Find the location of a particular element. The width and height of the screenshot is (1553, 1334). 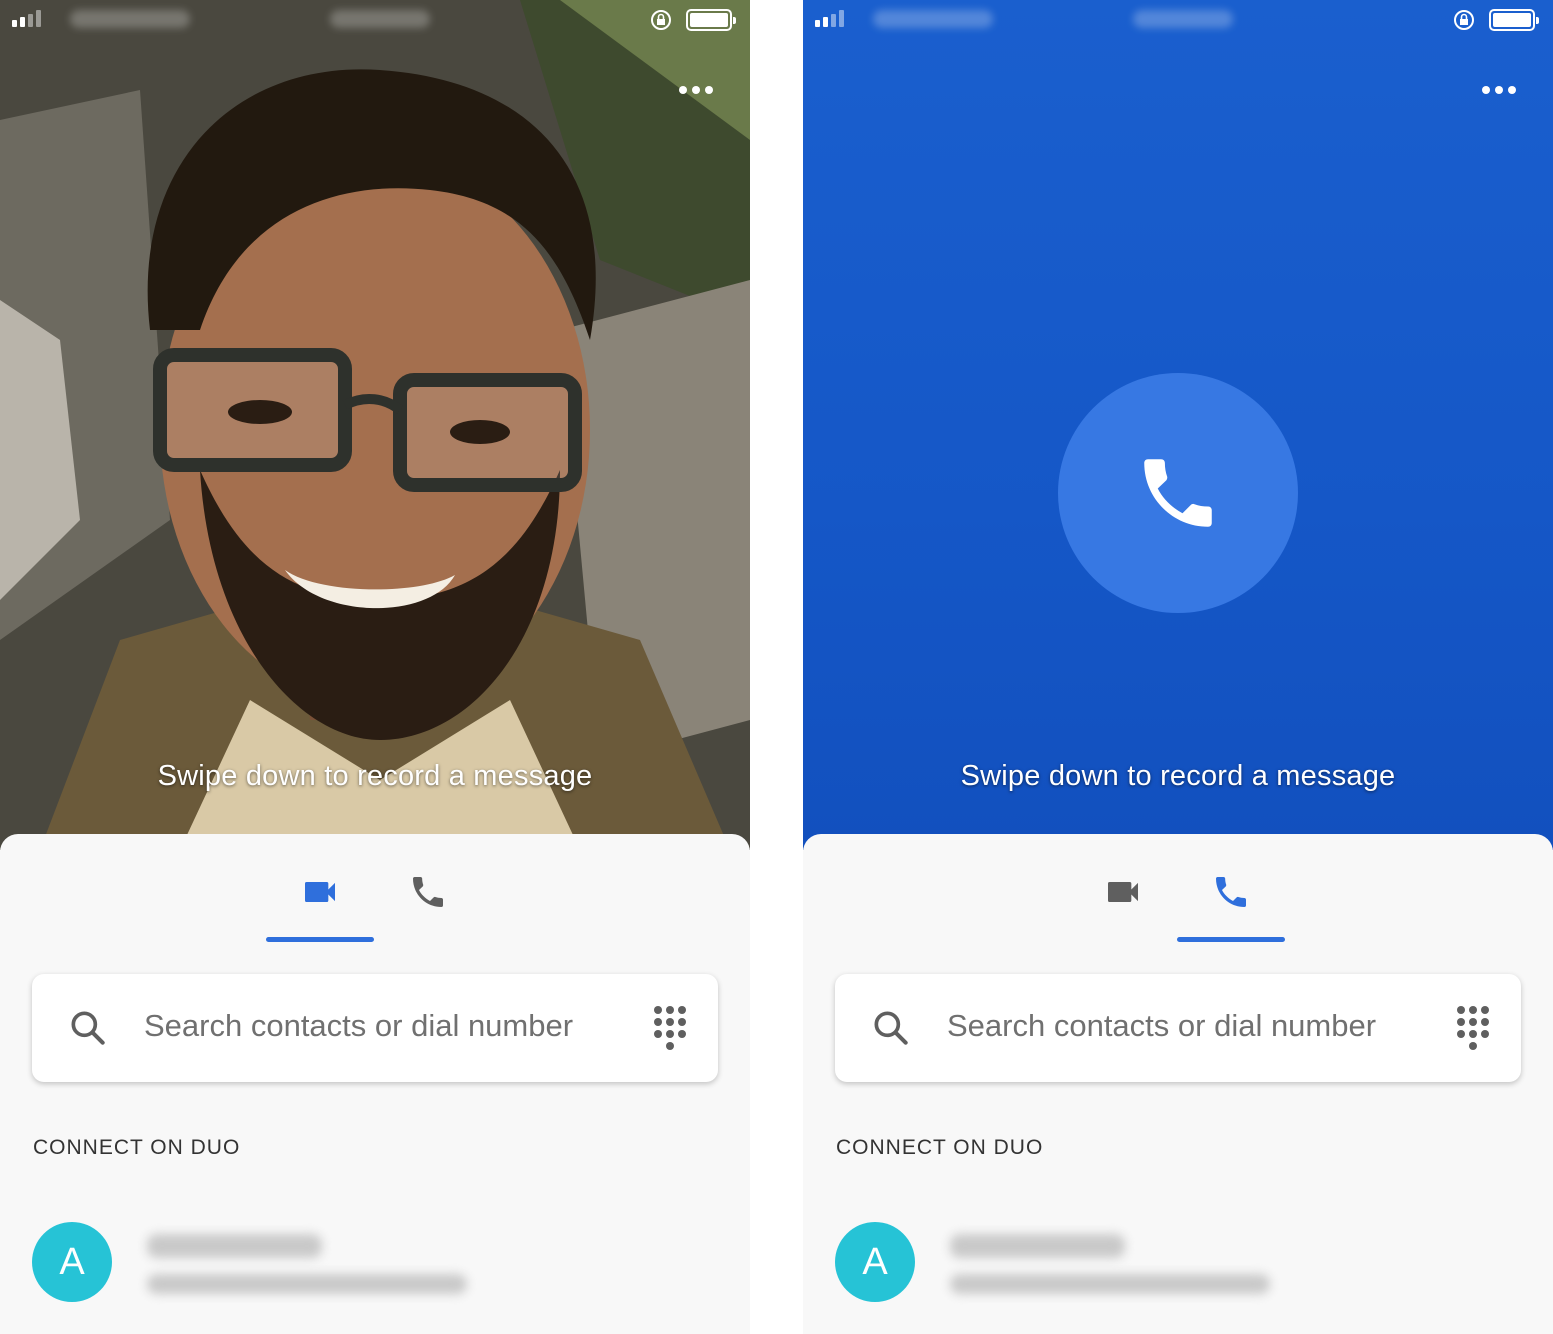

voice-call-button is located at coordinates (1178, 493).